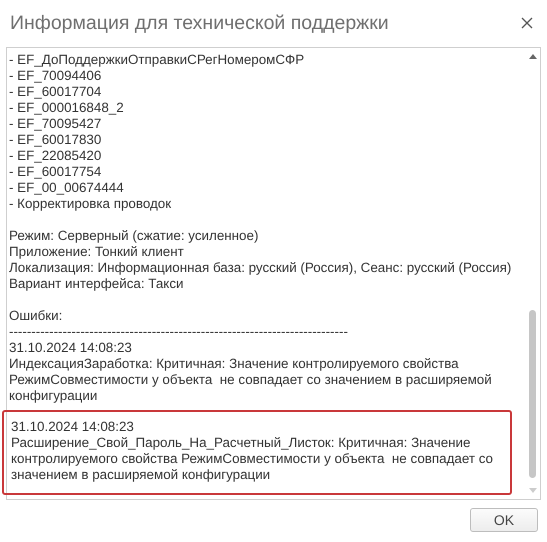 This screenshot has height=542, width=547. Describe the element at coordinates (55, 92) in the screenshot. I see `module-line: - EF_60017704` at that location.